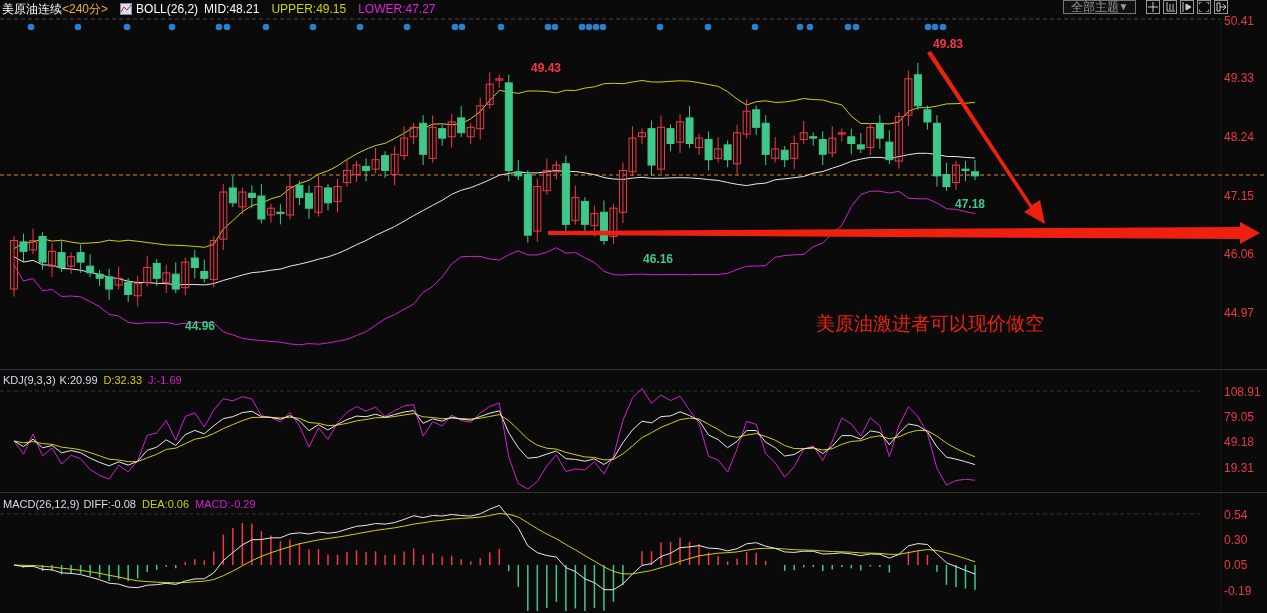 This screenshot has height=613, width=1267. What do you see at coordinates (165, 380) in the screenshot?
I see `j-value: J:-1.69` at bounding box center [165, 380].